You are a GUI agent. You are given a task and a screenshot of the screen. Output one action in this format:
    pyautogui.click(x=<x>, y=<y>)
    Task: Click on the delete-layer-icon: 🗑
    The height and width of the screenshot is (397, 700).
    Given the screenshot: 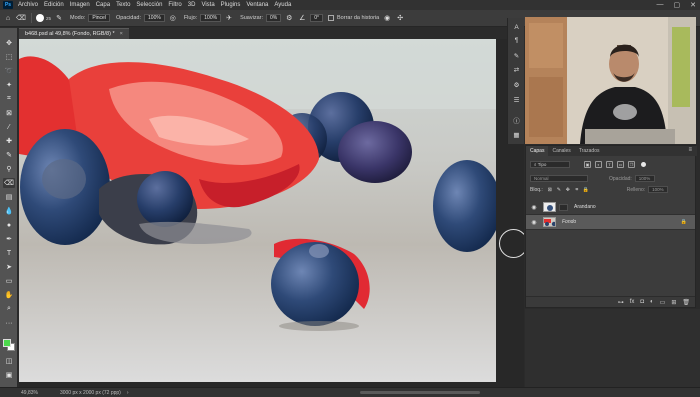 What is the action you would take?
    pyautogui.click(x=686, y=302)
    